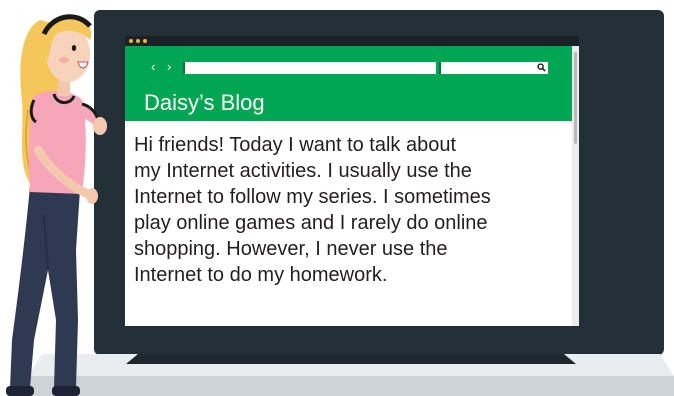 The width and height of the screenshot is (674, 396). What do you see at coordinates (575, 98) in the screenshot?
I see `scrollbar-thumb` at bounding box center [575, 98].